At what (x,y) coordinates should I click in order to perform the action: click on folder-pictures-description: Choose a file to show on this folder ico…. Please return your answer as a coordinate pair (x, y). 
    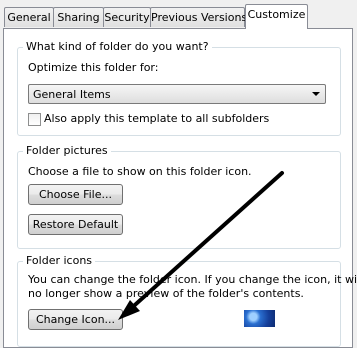
    Looking at the image, I should click on (140, 171).